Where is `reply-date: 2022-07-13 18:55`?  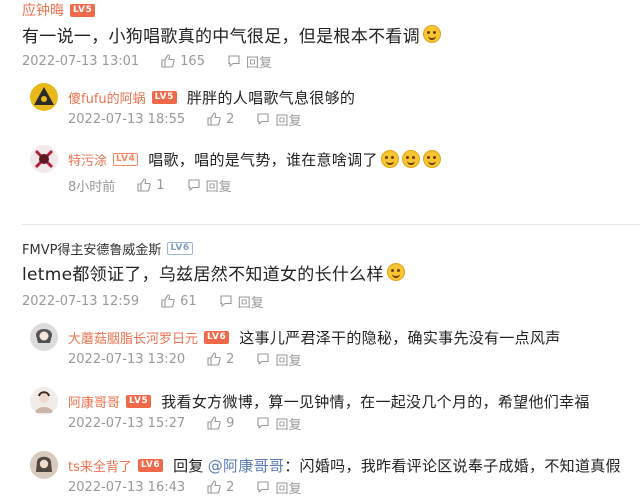 reply-date: 2022-07-13 18:55 is located at coordinates (127, 119).